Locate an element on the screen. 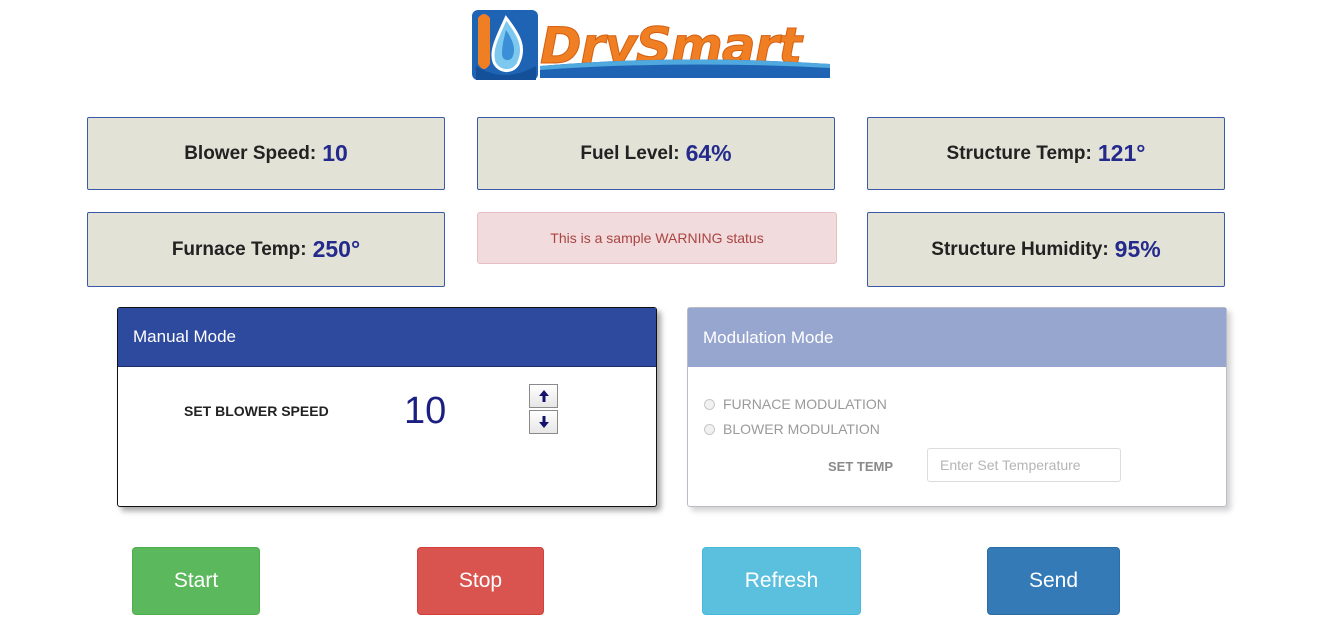 This screenshot has width=1322, height=627. stat-label: Structure Humidity: is located at coordinates (1020, 249).